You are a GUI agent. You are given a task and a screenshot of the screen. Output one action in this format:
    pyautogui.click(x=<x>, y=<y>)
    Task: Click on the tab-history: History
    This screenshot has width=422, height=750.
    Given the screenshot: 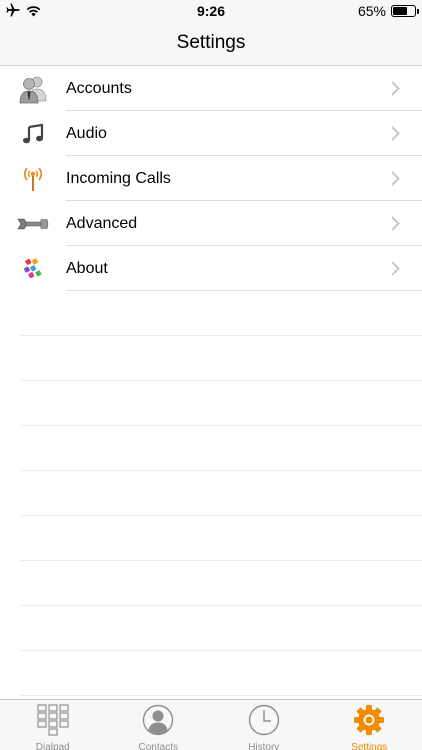 What is the action you would take?
    pyautogui.click(x=264, y=725)
    